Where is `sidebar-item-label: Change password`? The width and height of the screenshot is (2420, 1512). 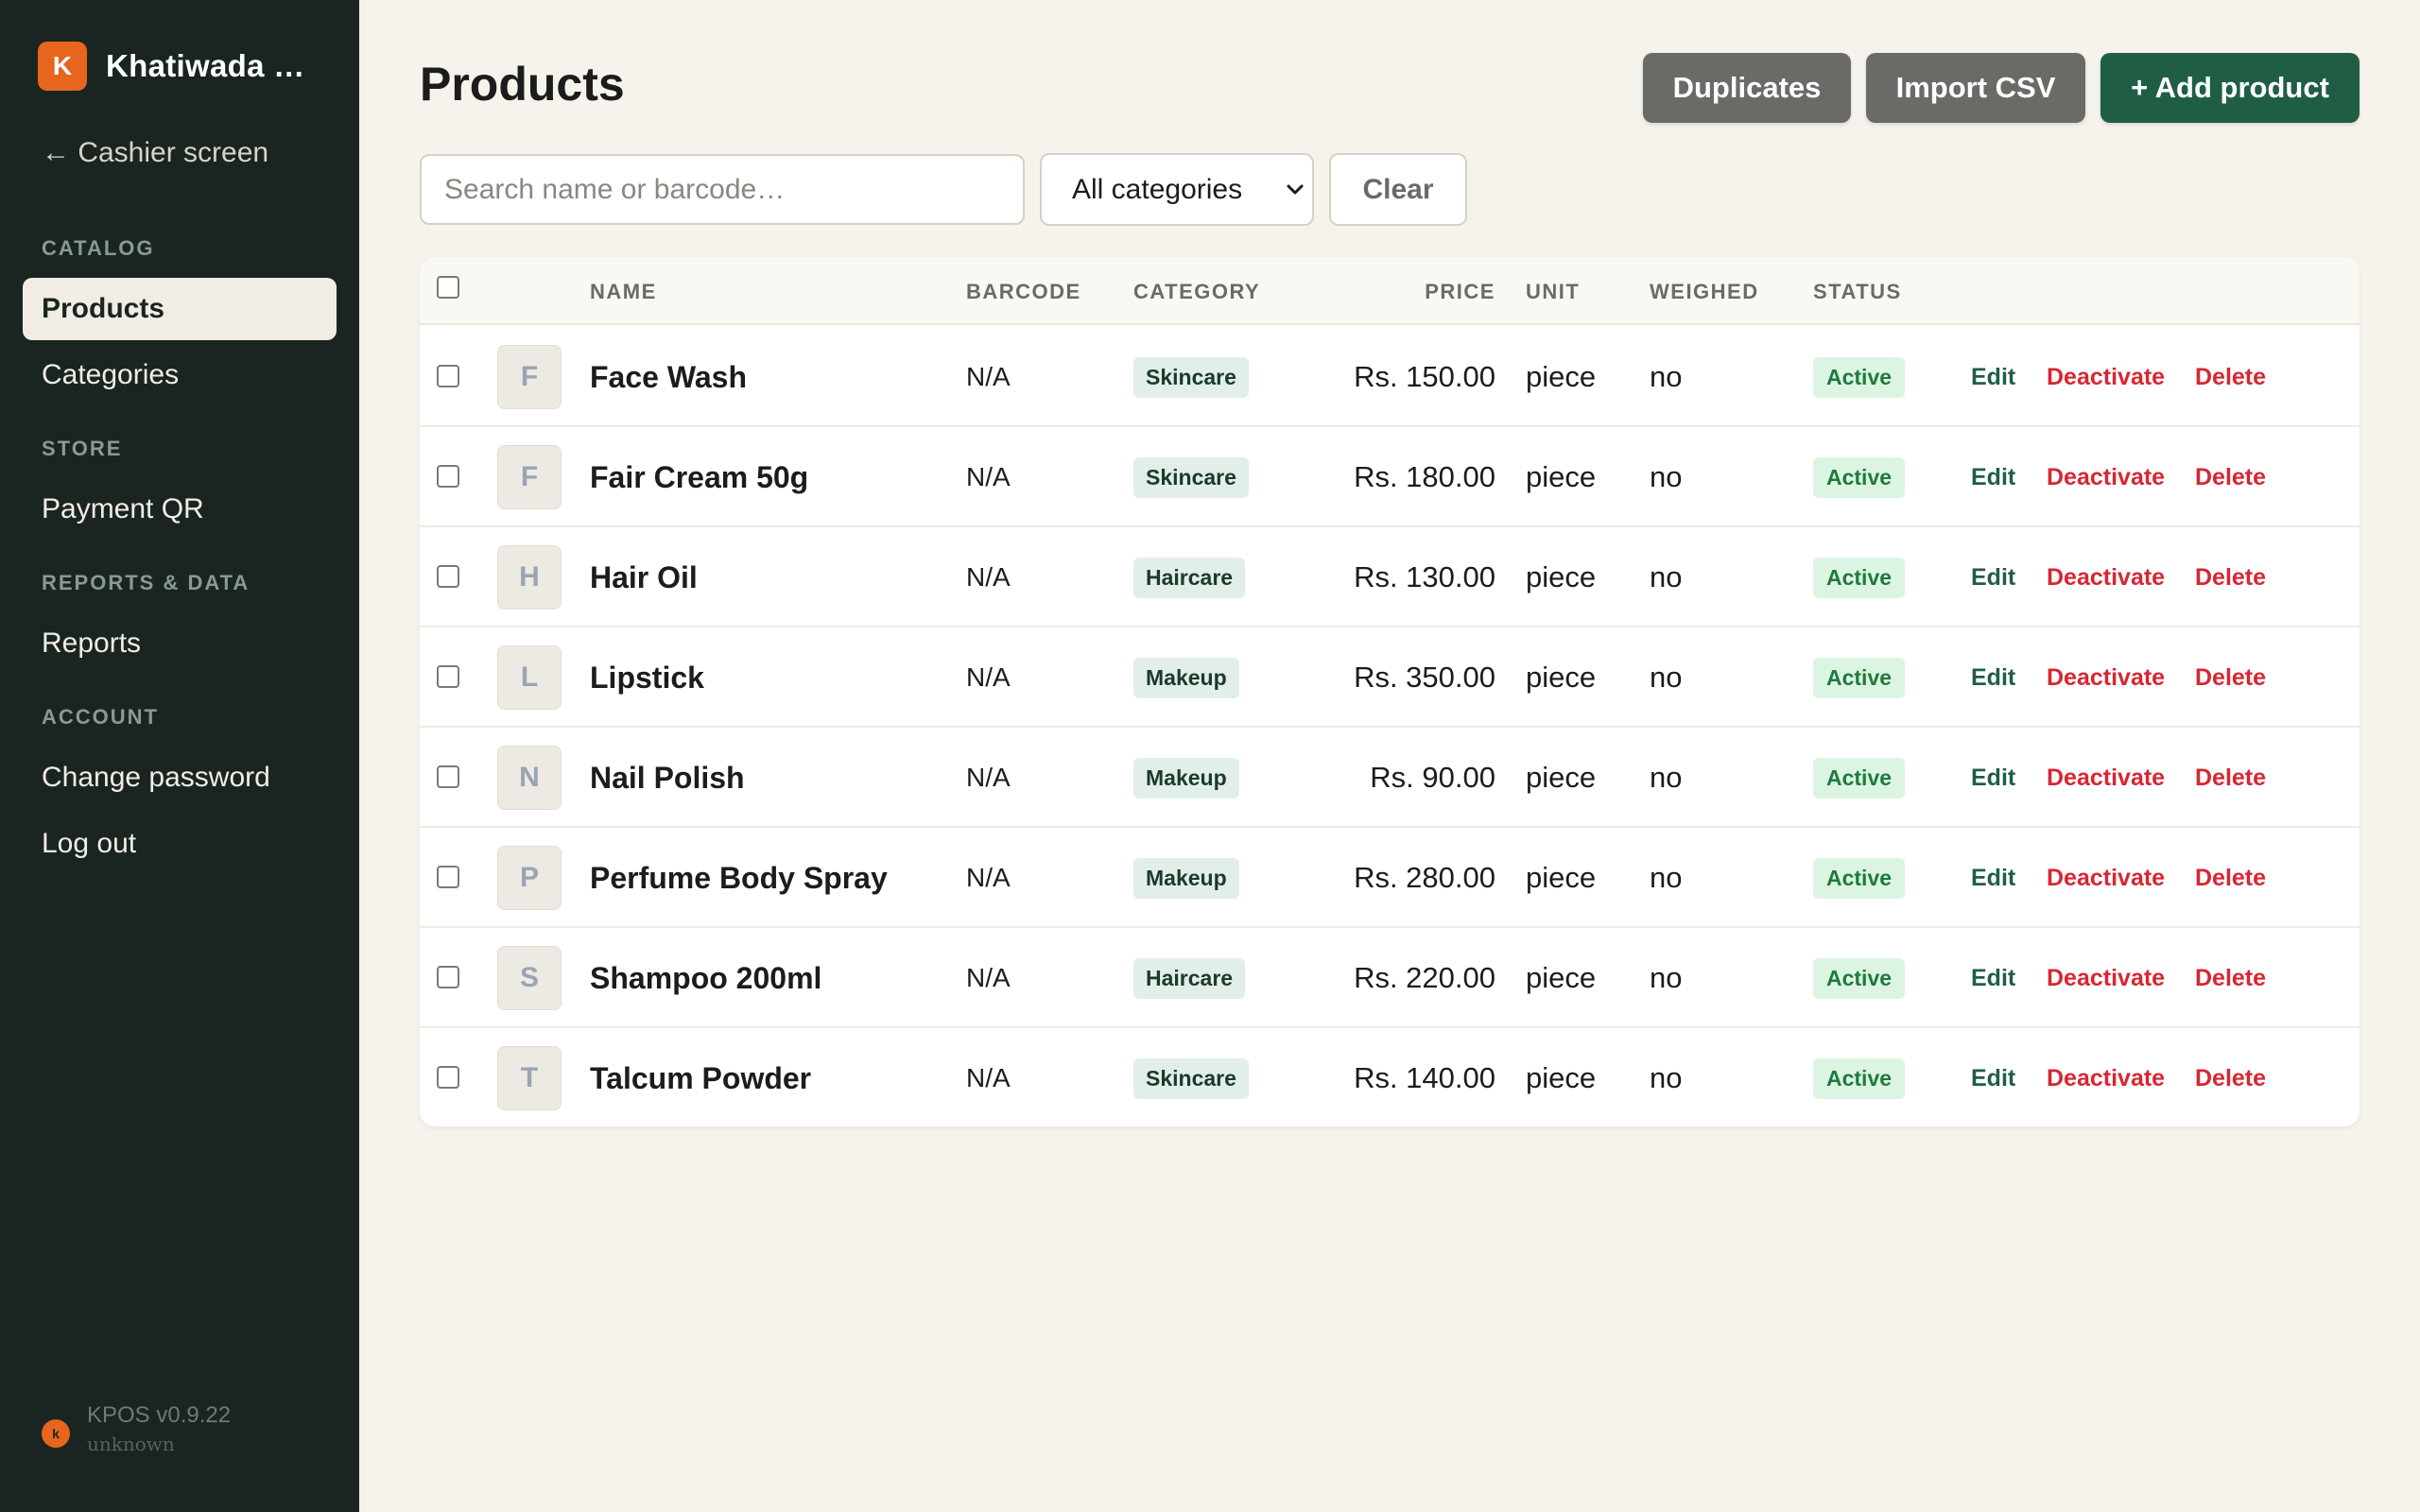 sidebar-item-label: Change password is located at coordinates (156, 777).